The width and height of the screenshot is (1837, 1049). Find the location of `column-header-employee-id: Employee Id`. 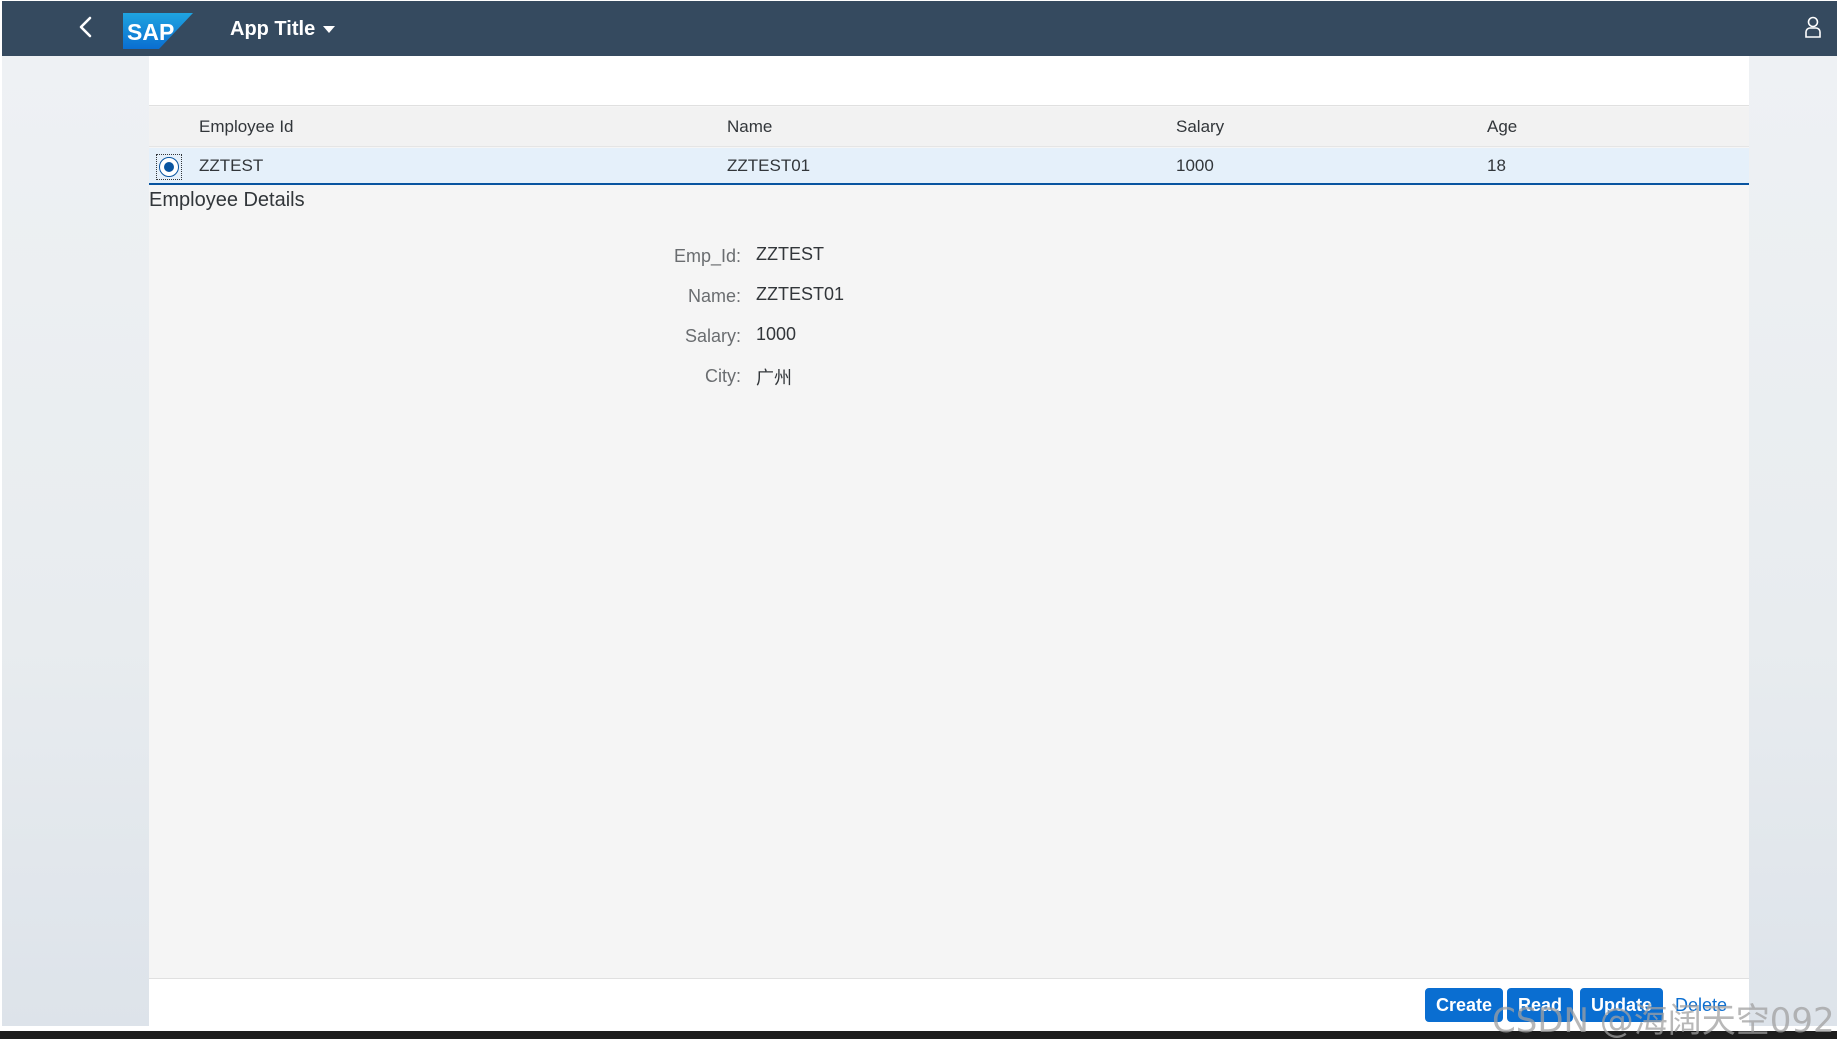

column-header-employee-id: Employee Id is located at coordinates (246, 126).